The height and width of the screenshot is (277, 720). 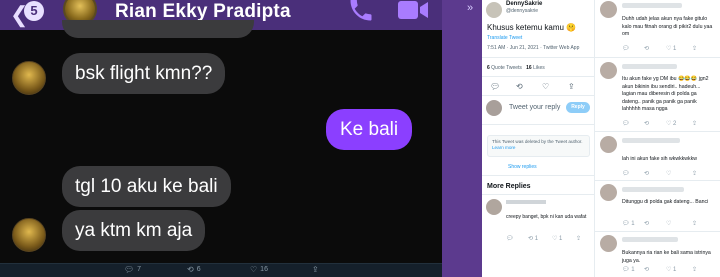 What do you see at coordinates (29, 78) in the screenshot?
I see `contact-avatar-small` at bounding box center [29, 78].